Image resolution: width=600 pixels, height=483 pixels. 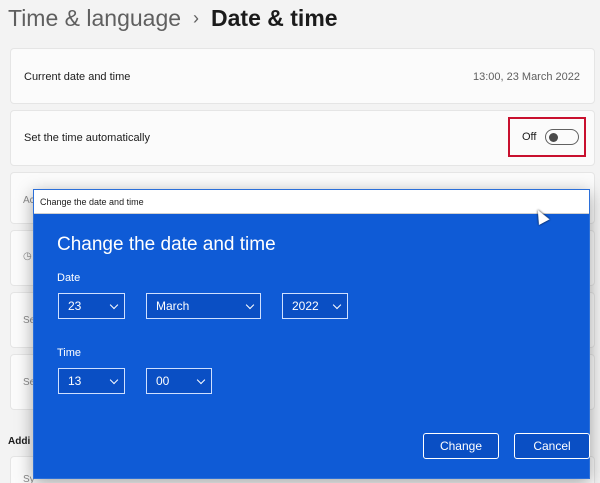 I want to click on auto-time-highlight: Off, so click(x=547, y=137).